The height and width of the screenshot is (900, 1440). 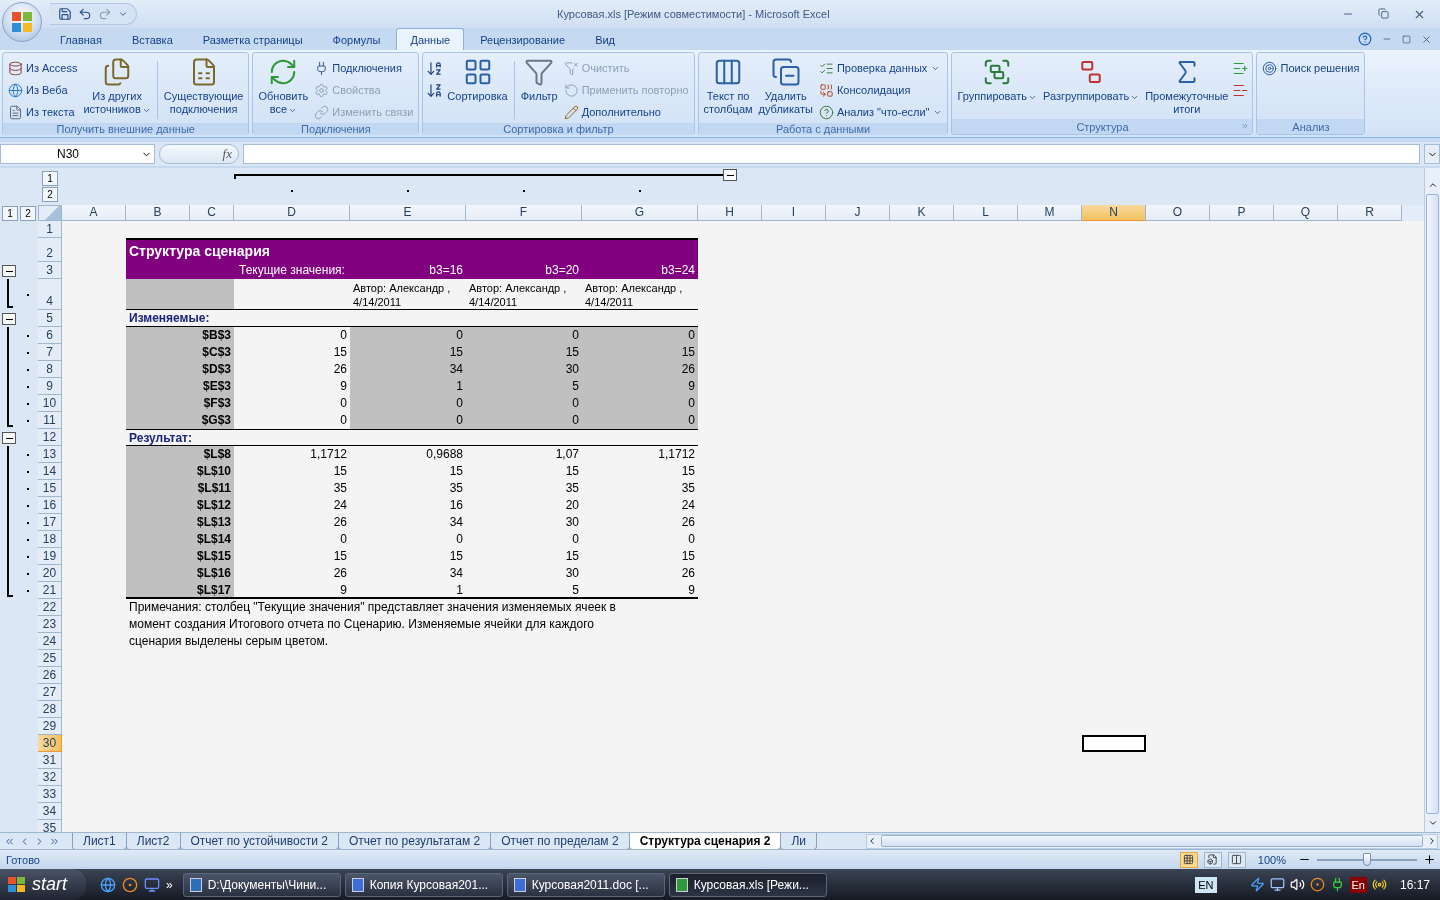 What do you see at coordinates (50, 539) in the screenshot?
I see `row-header: 18` at bounding box center [50, 539].